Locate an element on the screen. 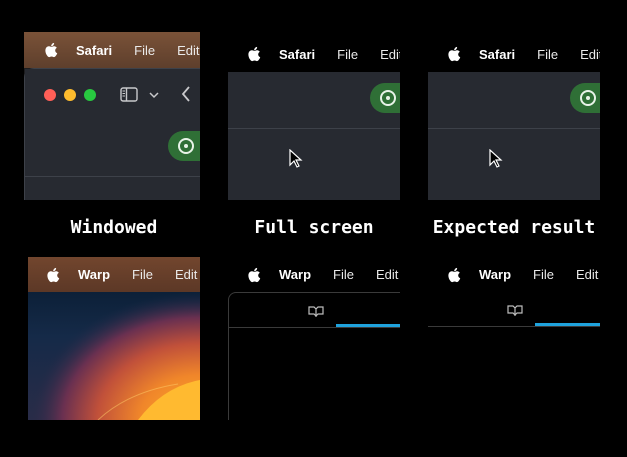  warp-expected-panel: Warp File Edit is located at coordinates (514, 338).